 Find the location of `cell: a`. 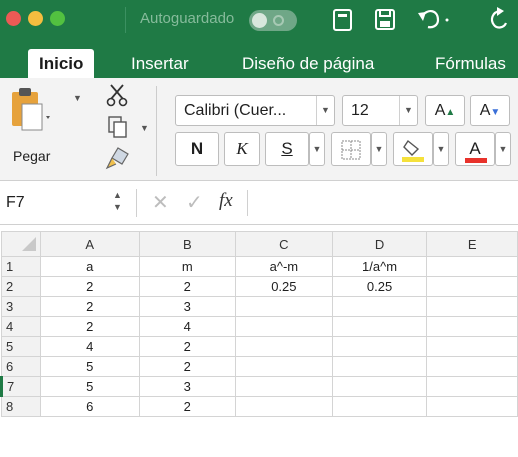

cell: a is located at coordinates (89, 266).